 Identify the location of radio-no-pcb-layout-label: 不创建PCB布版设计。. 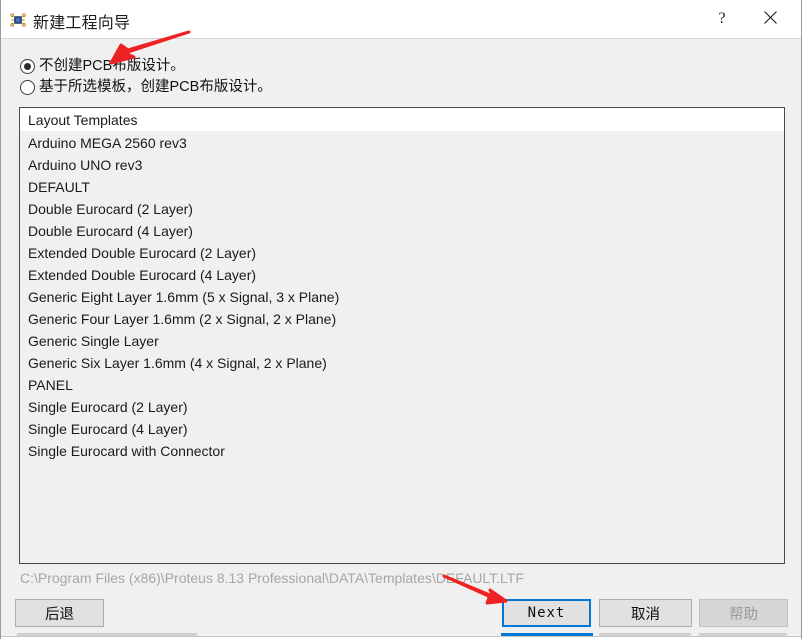
(112, 66).